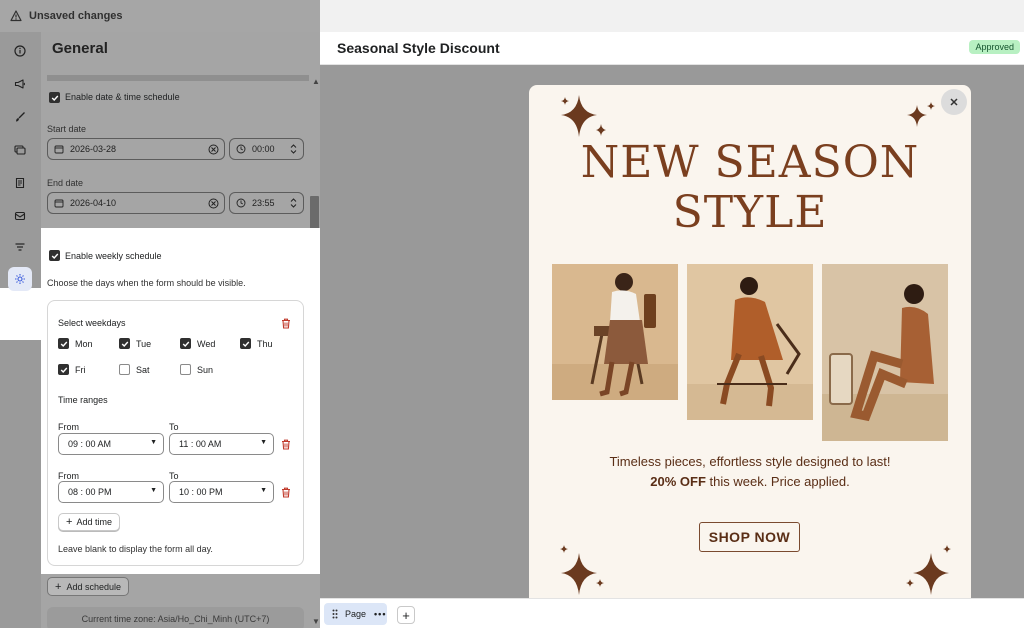 This screenshot has width=1024, height=628. I want to click on blank-hint: Leave blank to display the form all day., so click(135, 549).